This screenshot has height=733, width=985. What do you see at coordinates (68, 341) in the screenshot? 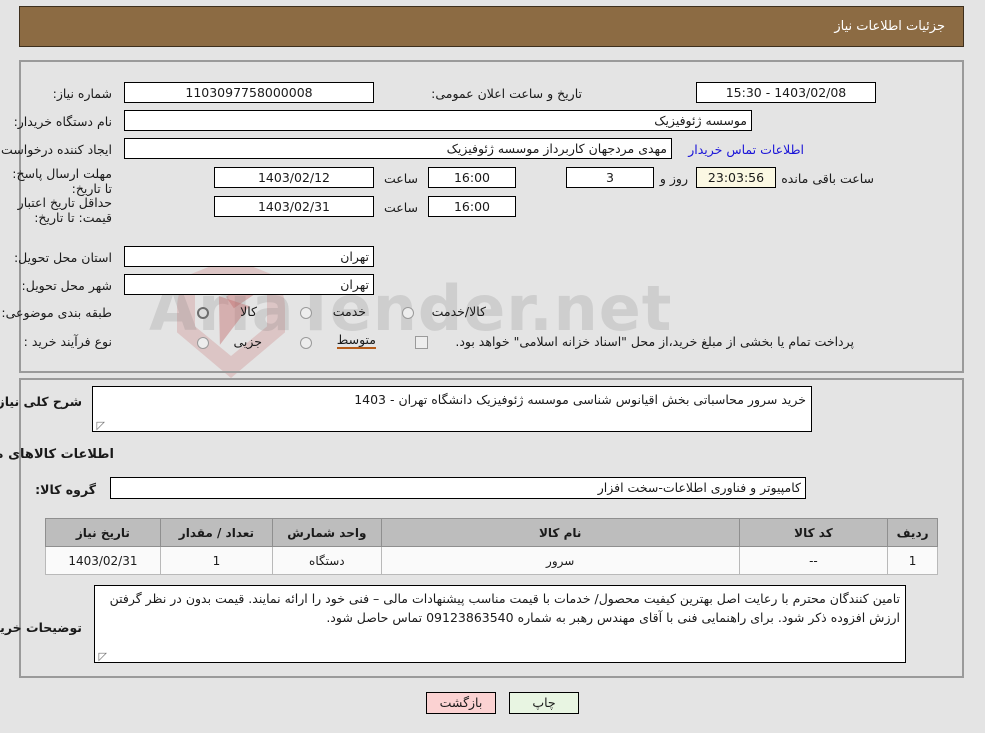
I see `label-purchase-process: نوع فرآیند خرید :` at bounding box center [68, 341].